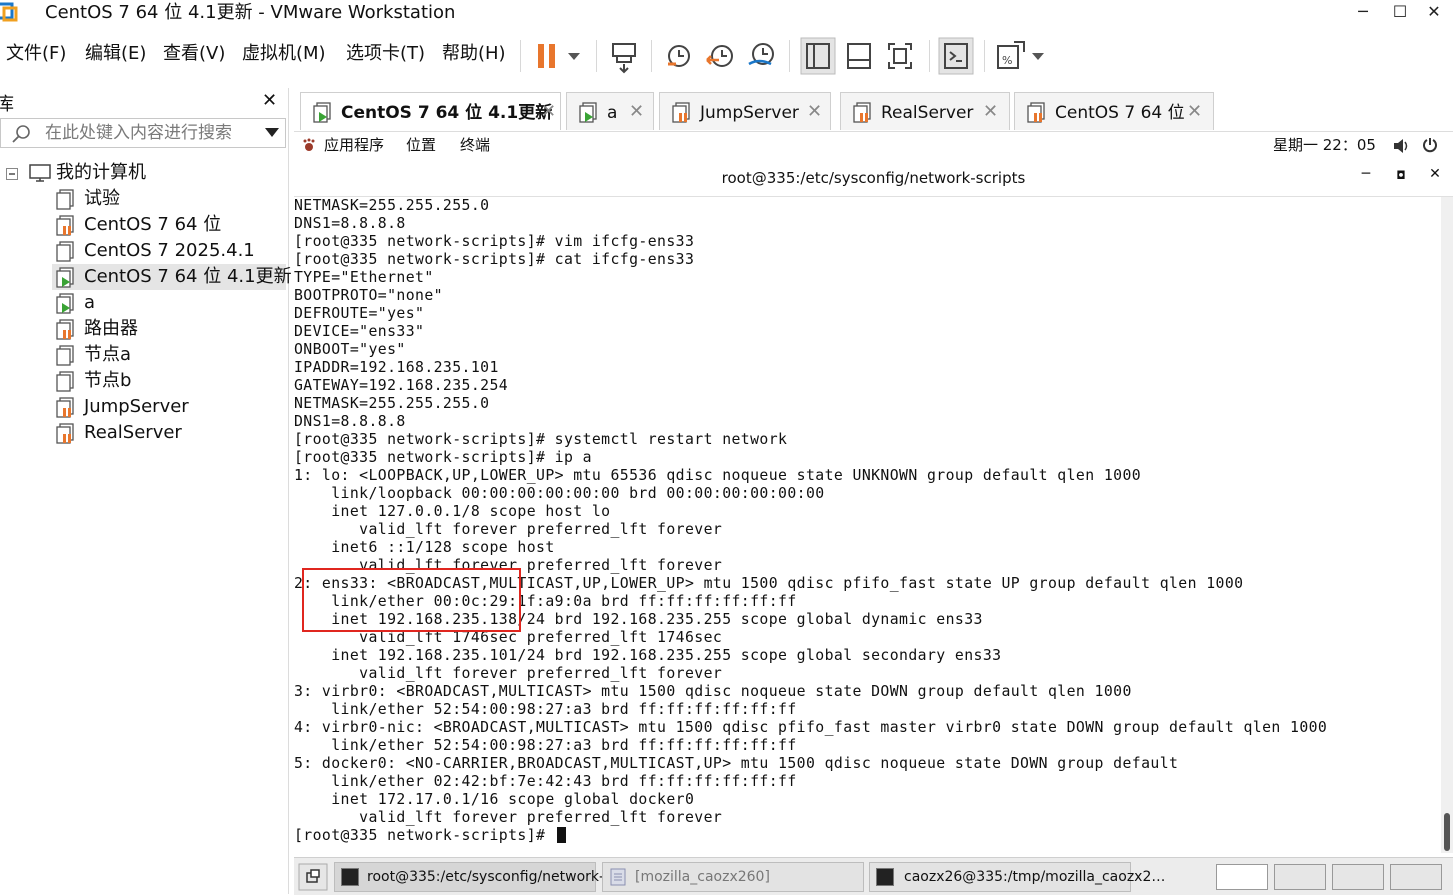 This screenshot has height=895, width=1453. I want to click on collapse-icon, so click(12, 174).